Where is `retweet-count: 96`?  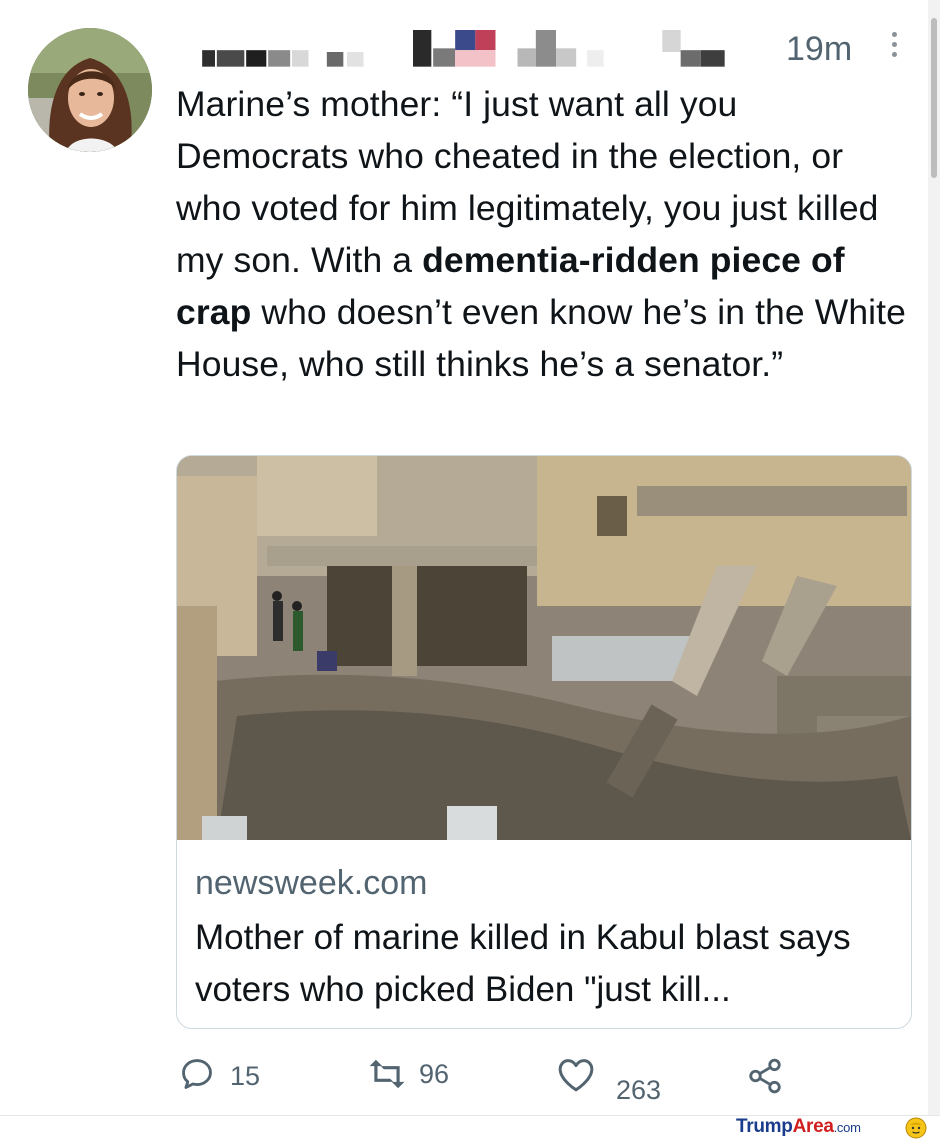
retweet-count: 96 is located at coordinates (434, 1074).